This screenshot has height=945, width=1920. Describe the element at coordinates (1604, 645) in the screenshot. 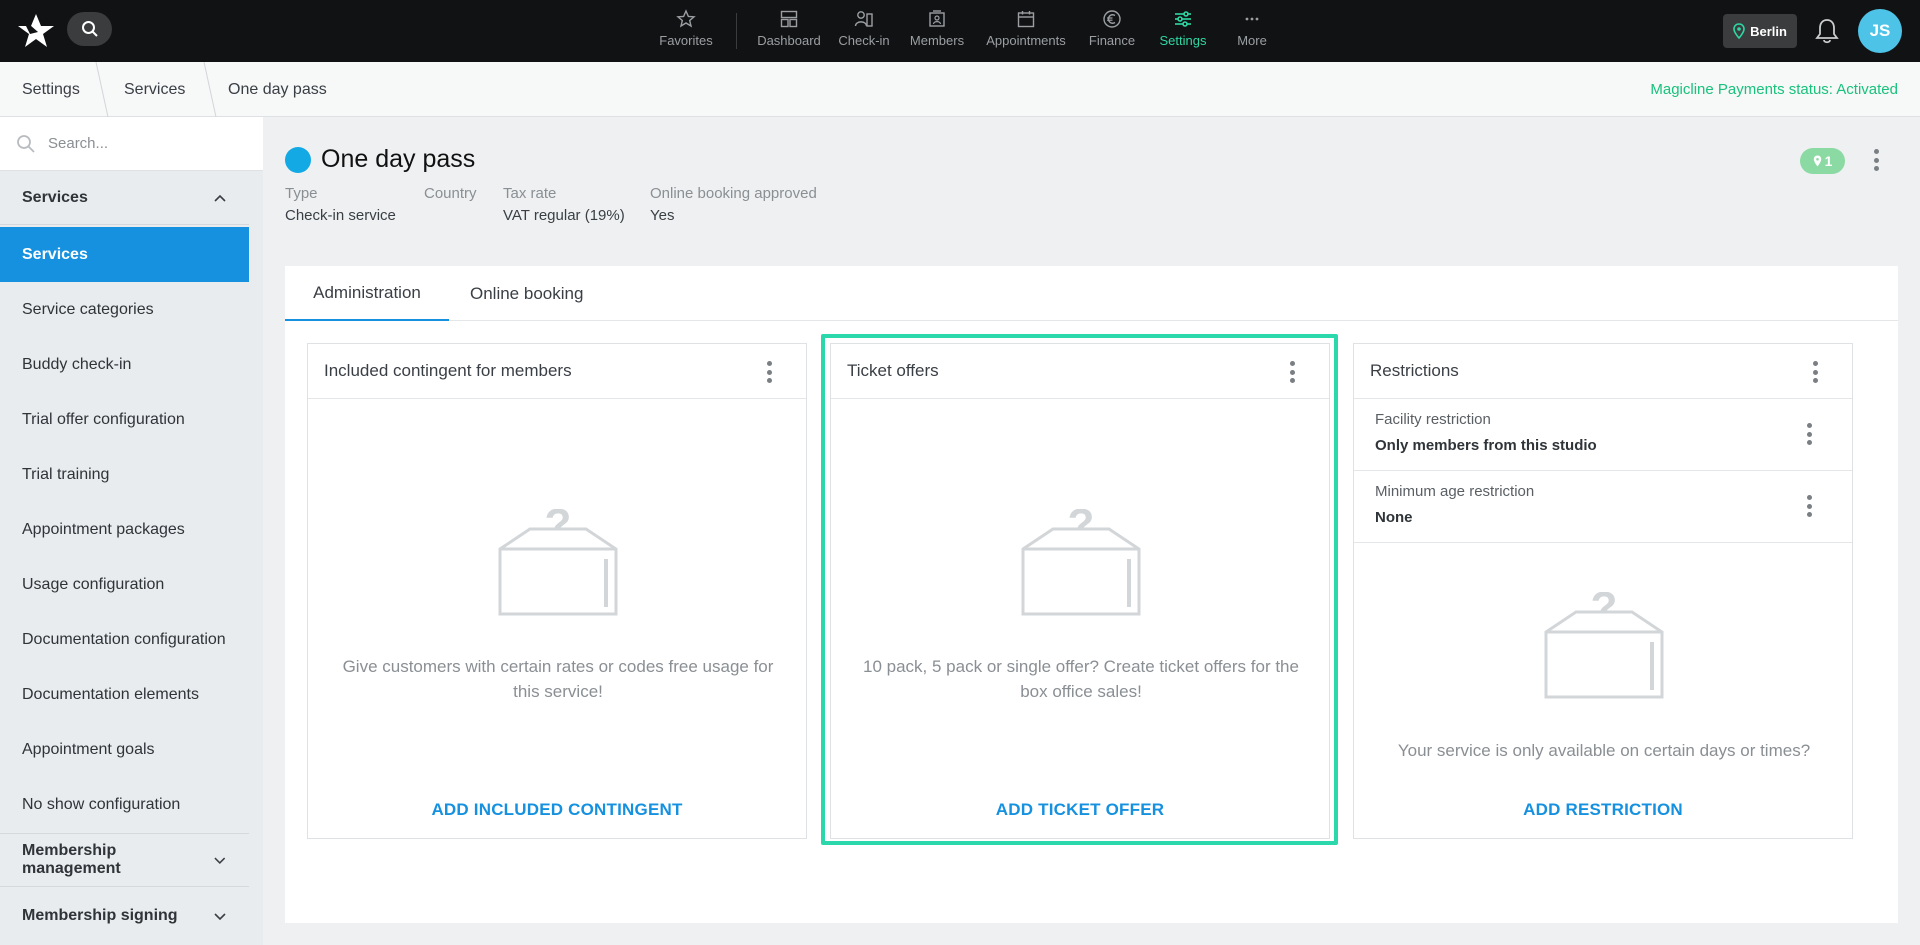

I see `empty-box-question-icon: ?` at that location.